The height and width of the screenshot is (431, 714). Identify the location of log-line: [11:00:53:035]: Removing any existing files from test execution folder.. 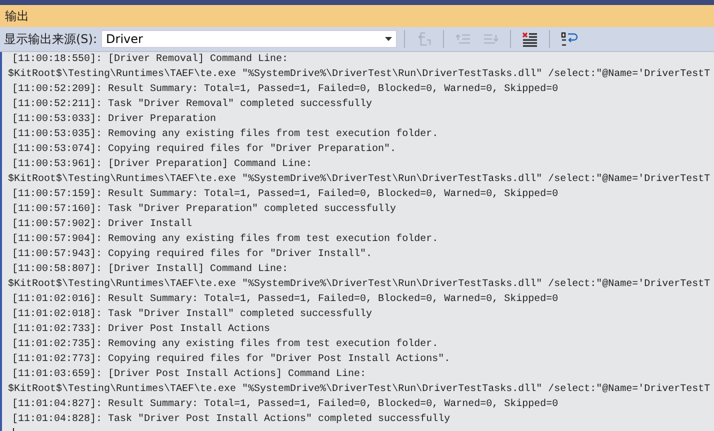
(225, 135).